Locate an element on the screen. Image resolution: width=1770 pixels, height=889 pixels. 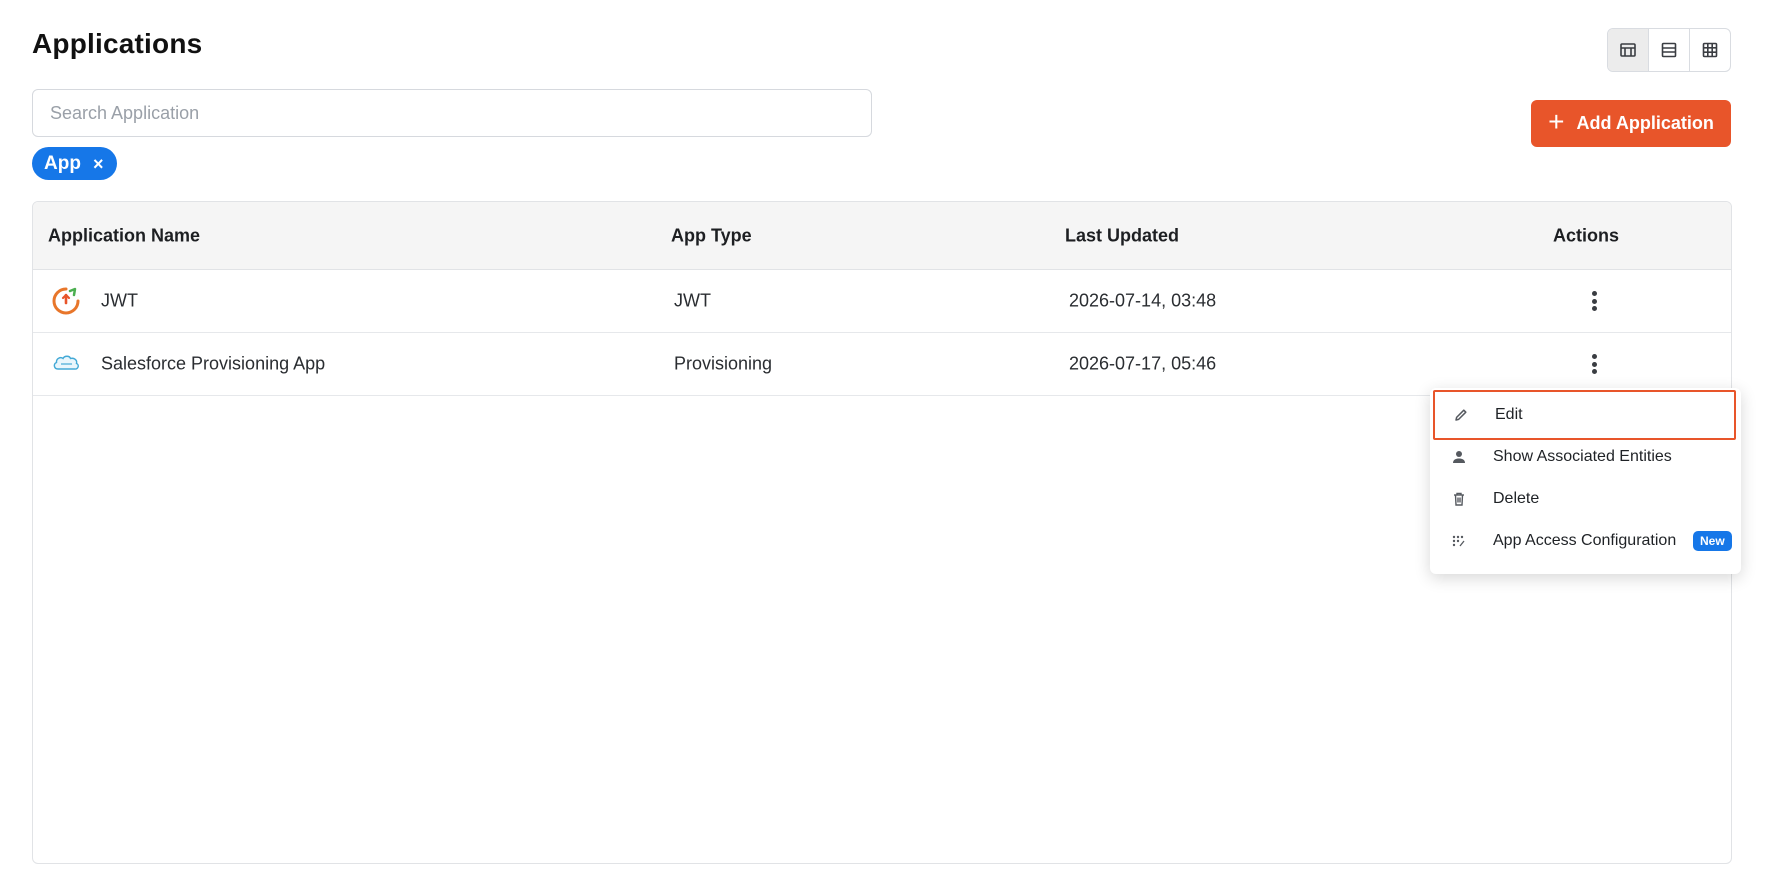
menu-item-label: Delete is located at coordinates (1516, 498).